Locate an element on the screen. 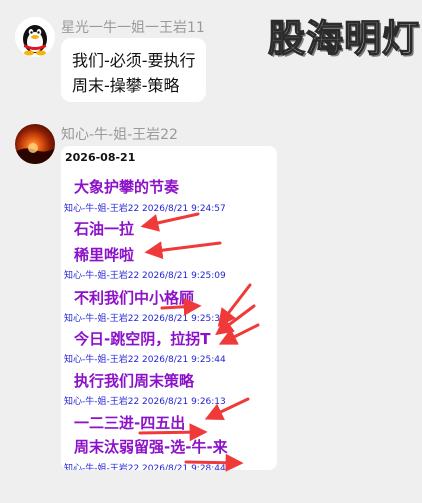 Image resolution: width=422 pixels, height=503 pixels. message-bubble: 我们-必须-要执行 周末-操攀-策略 is located at coordinates (133, 70).